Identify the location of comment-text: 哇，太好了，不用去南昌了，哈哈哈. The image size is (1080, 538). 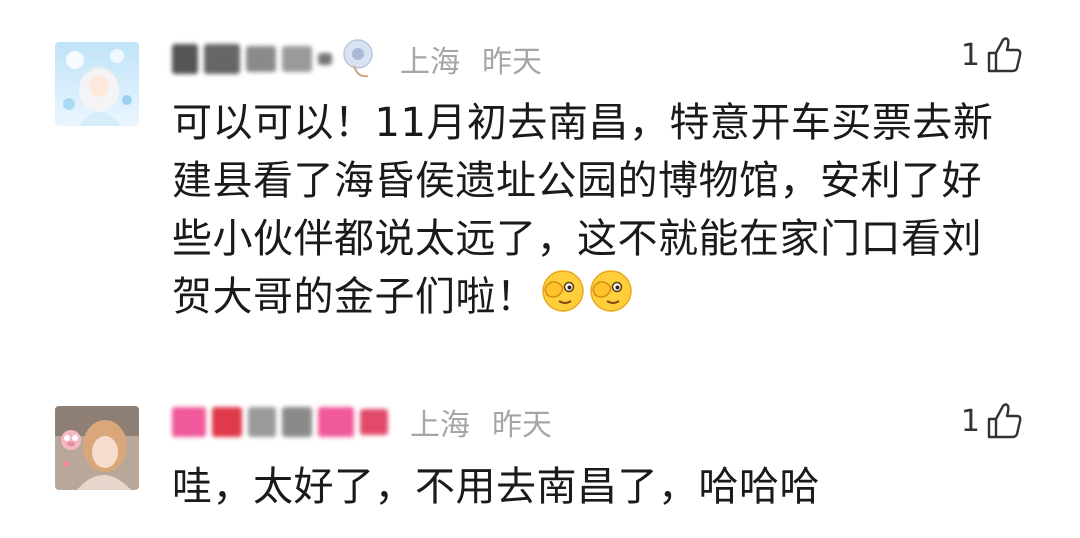
(496, 487).